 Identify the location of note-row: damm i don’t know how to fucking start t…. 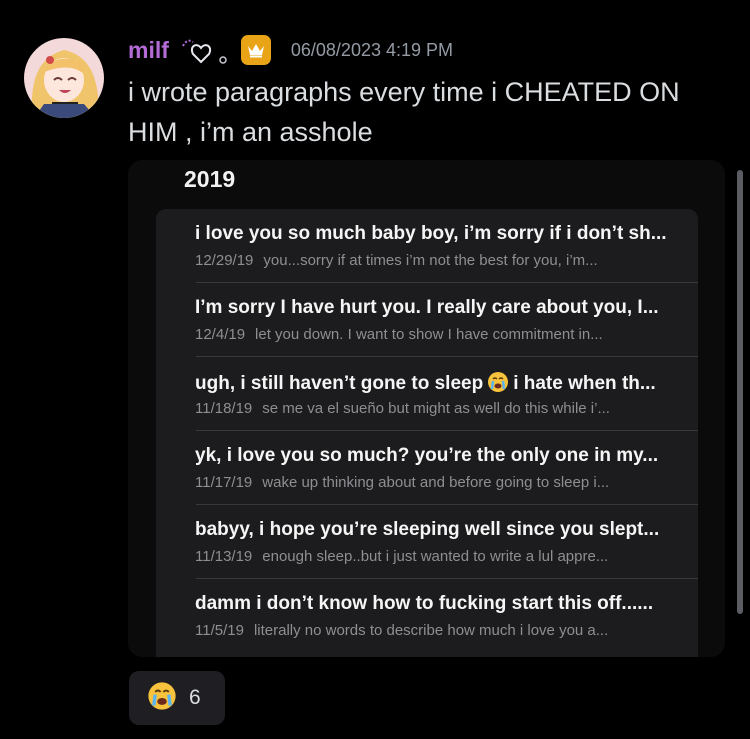
(427, 616).